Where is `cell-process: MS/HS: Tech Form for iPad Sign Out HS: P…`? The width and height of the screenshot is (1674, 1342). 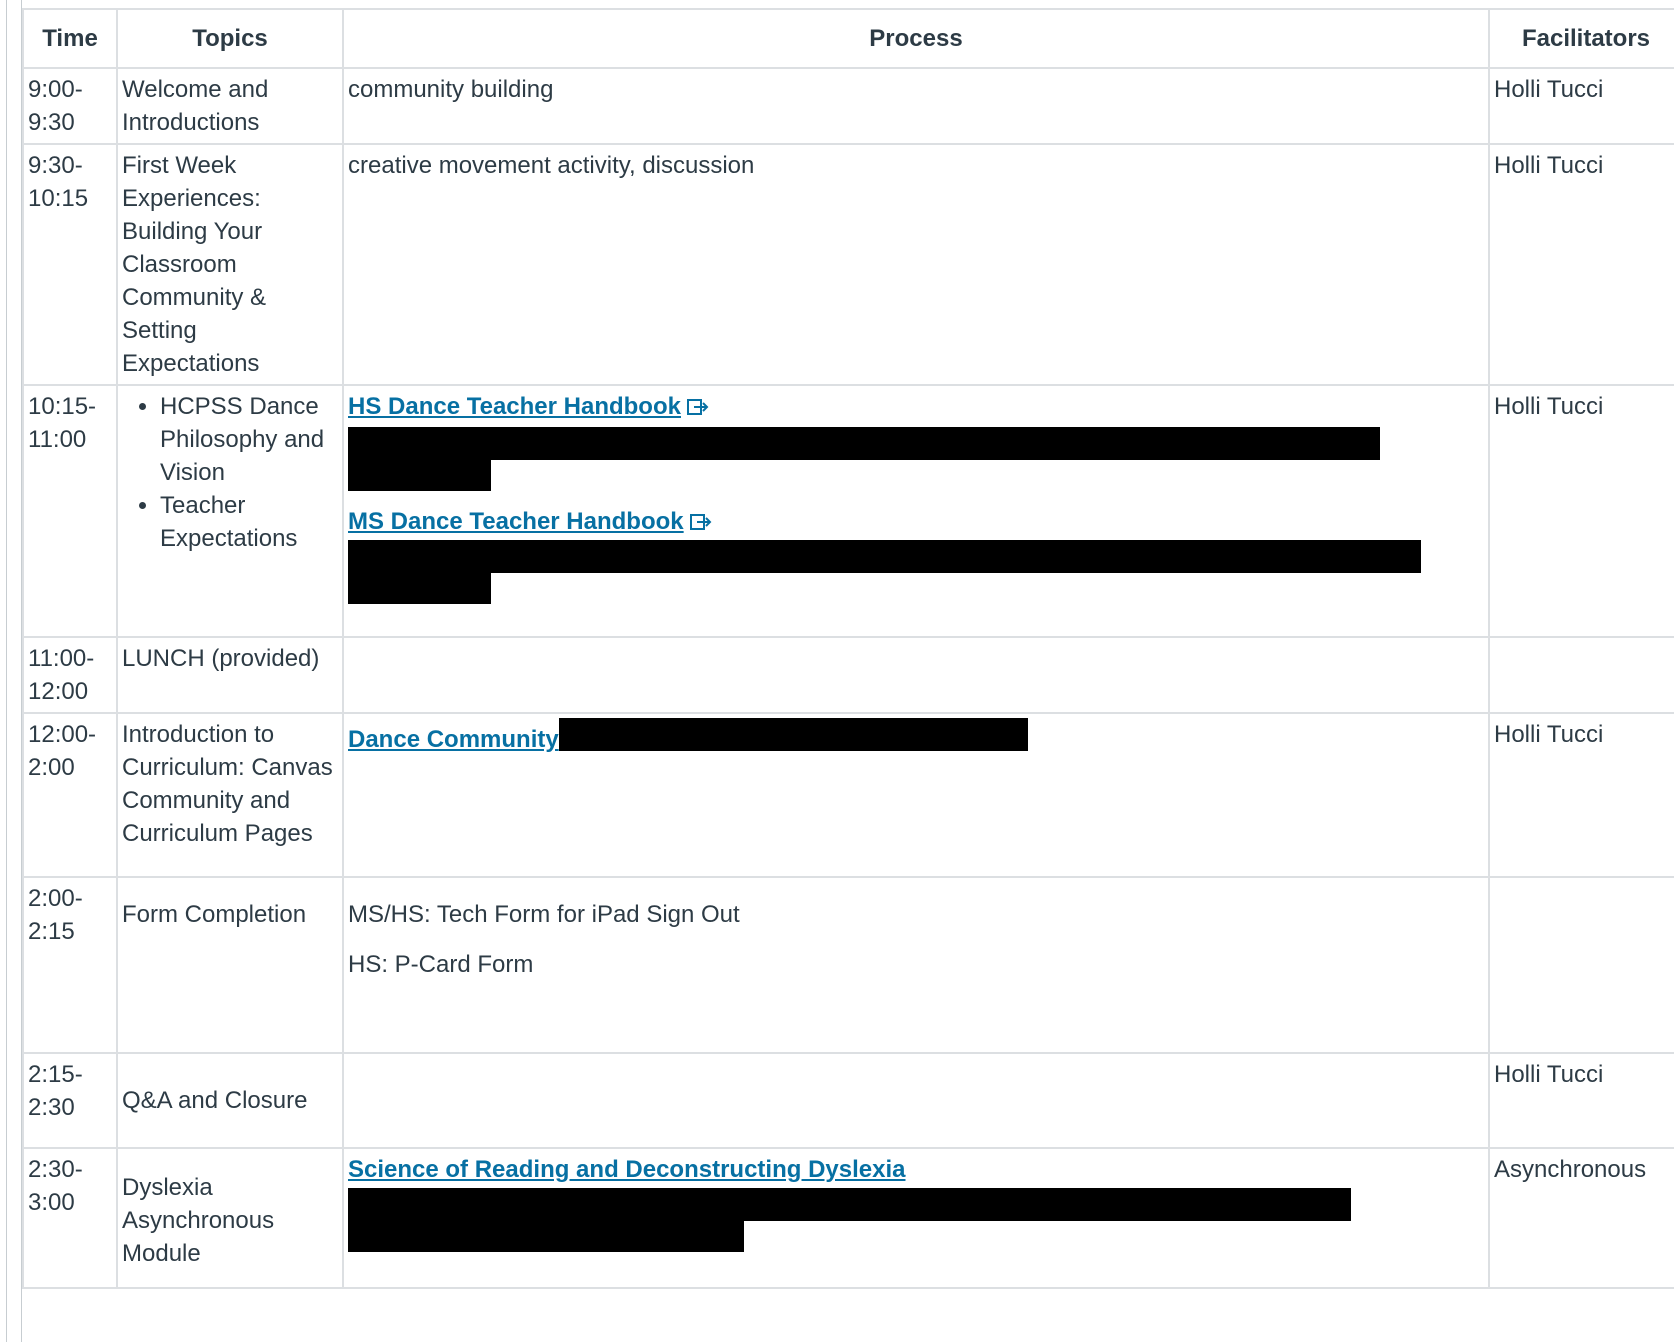
cell-process: MS/HS: Tech Form for iPad Sign Out HS: P… is located at coordinates (916, 965).